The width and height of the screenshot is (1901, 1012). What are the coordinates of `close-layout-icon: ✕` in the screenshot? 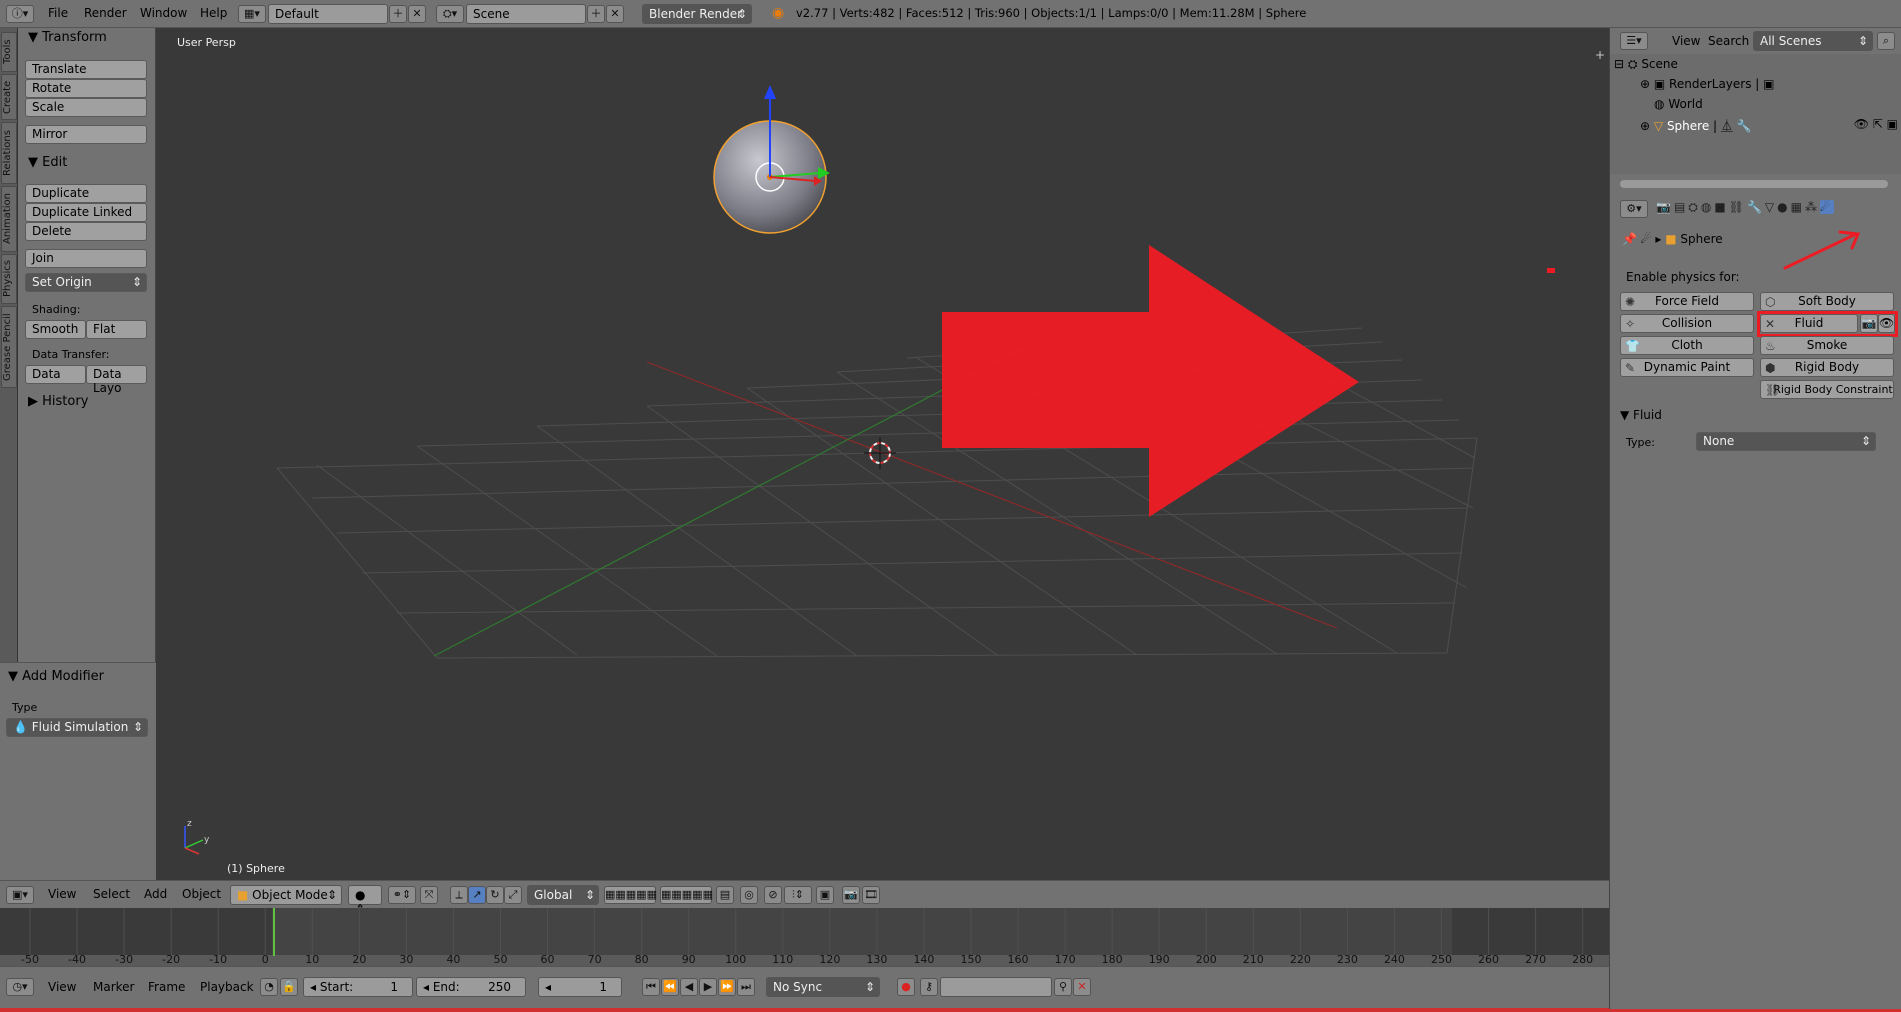 It's located at (417, 14).